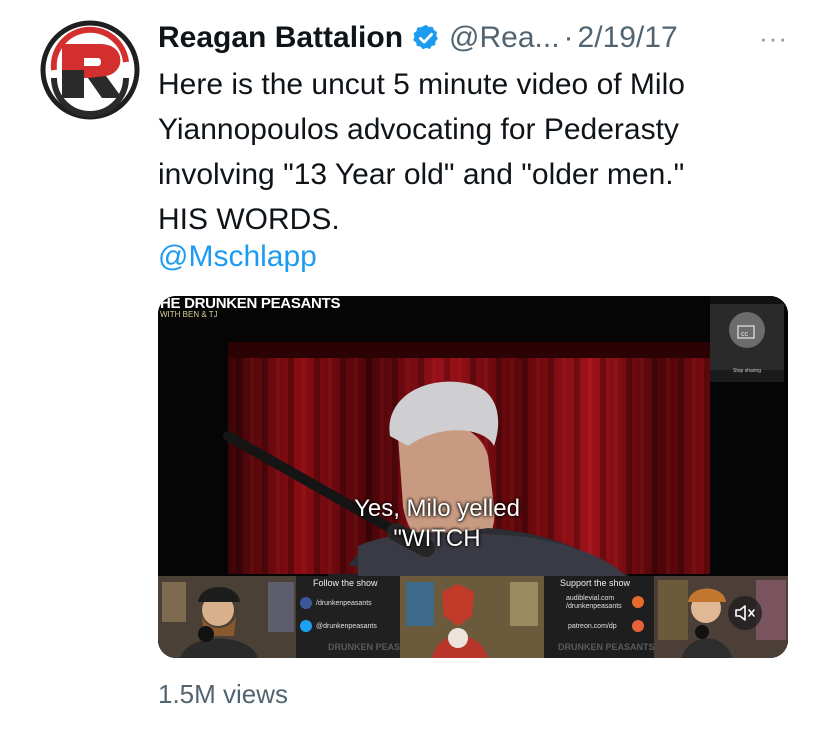 This screenshot has width=828, height=730. Describe the element at coordinates (344, 603) in the screenshot. I see `facebook-handle: /drunkenpeasants` at that location.